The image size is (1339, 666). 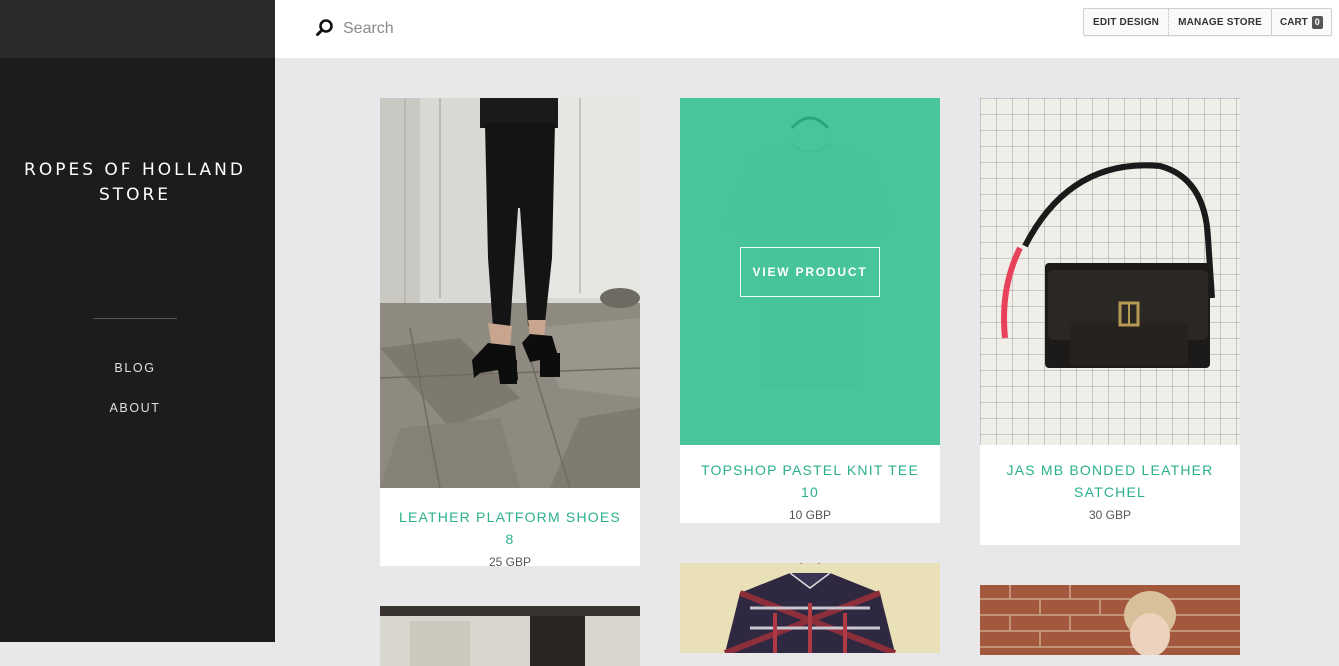 What do you see at coordinates (137, 29) in the screenshot?
I see `sidebar-header-bar` at bounding box center [137, 29].